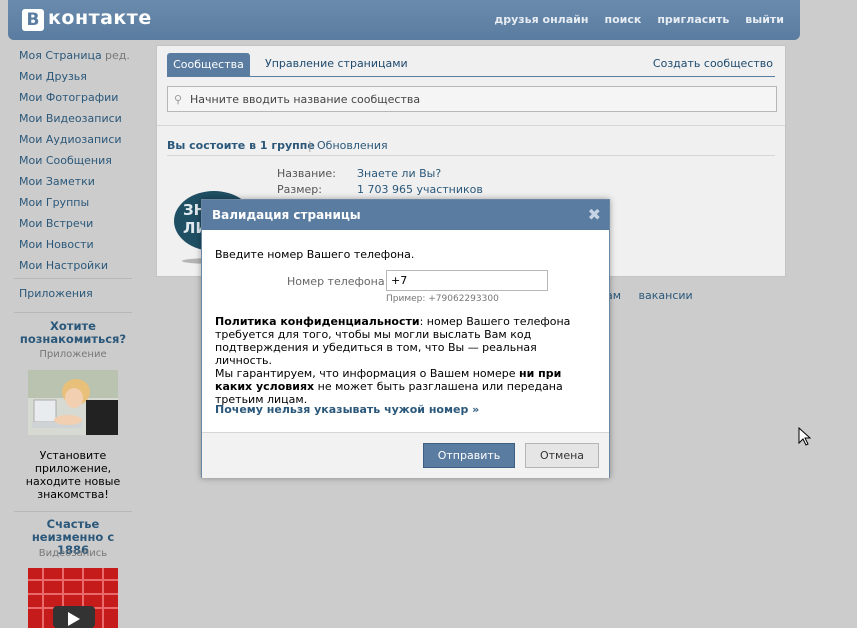 The width and height of the screenshot is (857, 628). What do you see at coordinates (649, 295) in the screenshot?
I see `footer-links: ам вакансии` at bounding box center [649, 295].